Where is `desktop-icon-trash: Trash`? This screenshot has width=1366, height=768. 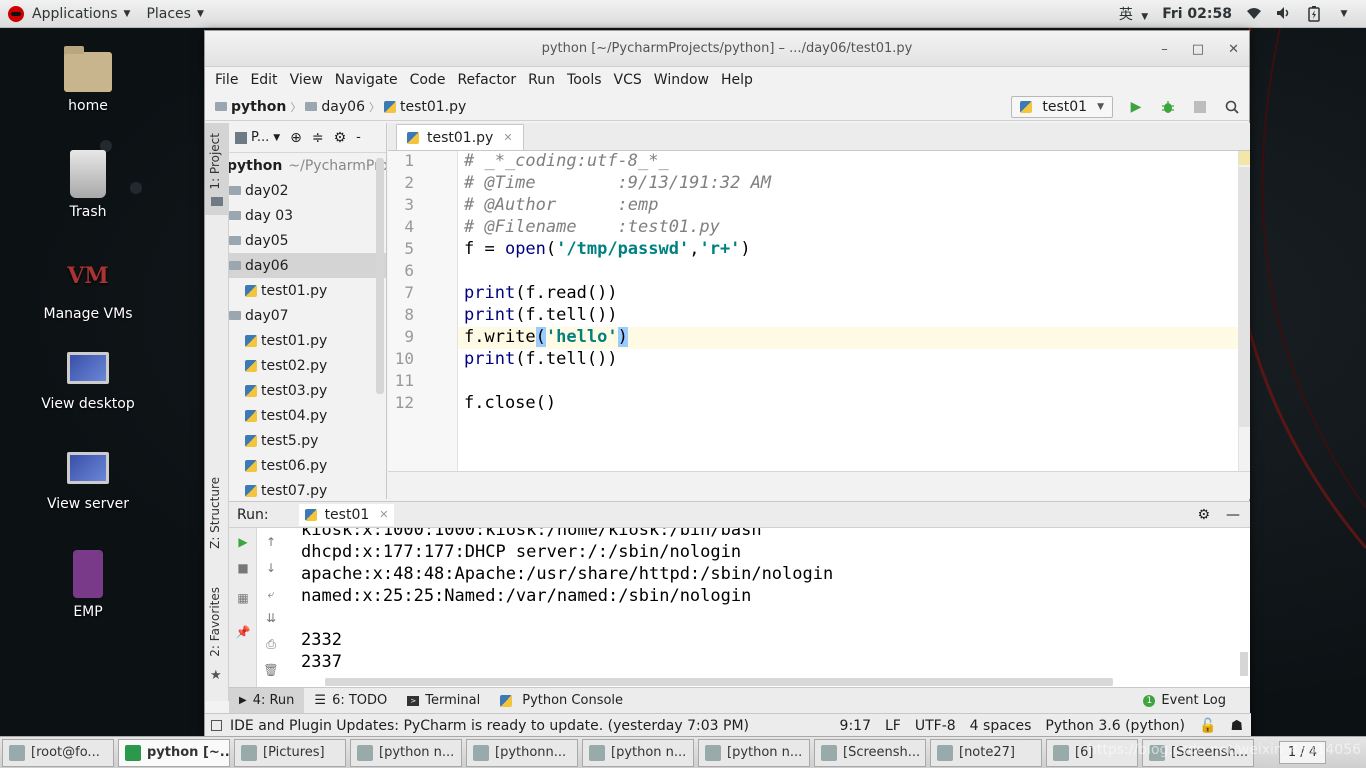
desktop-icon-trash: Trash is located at coordinates (88, 185).